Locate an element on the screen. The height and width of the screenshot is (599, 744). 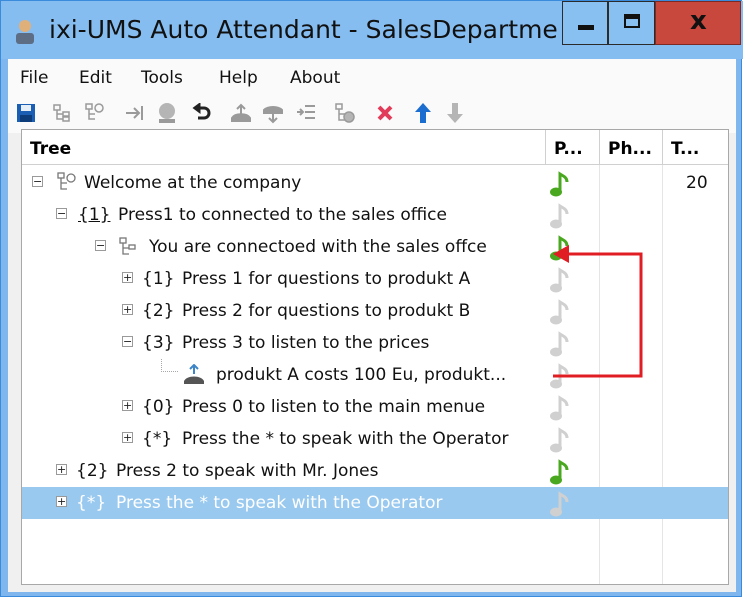
delete-icon is located at coordinates (385, 113).